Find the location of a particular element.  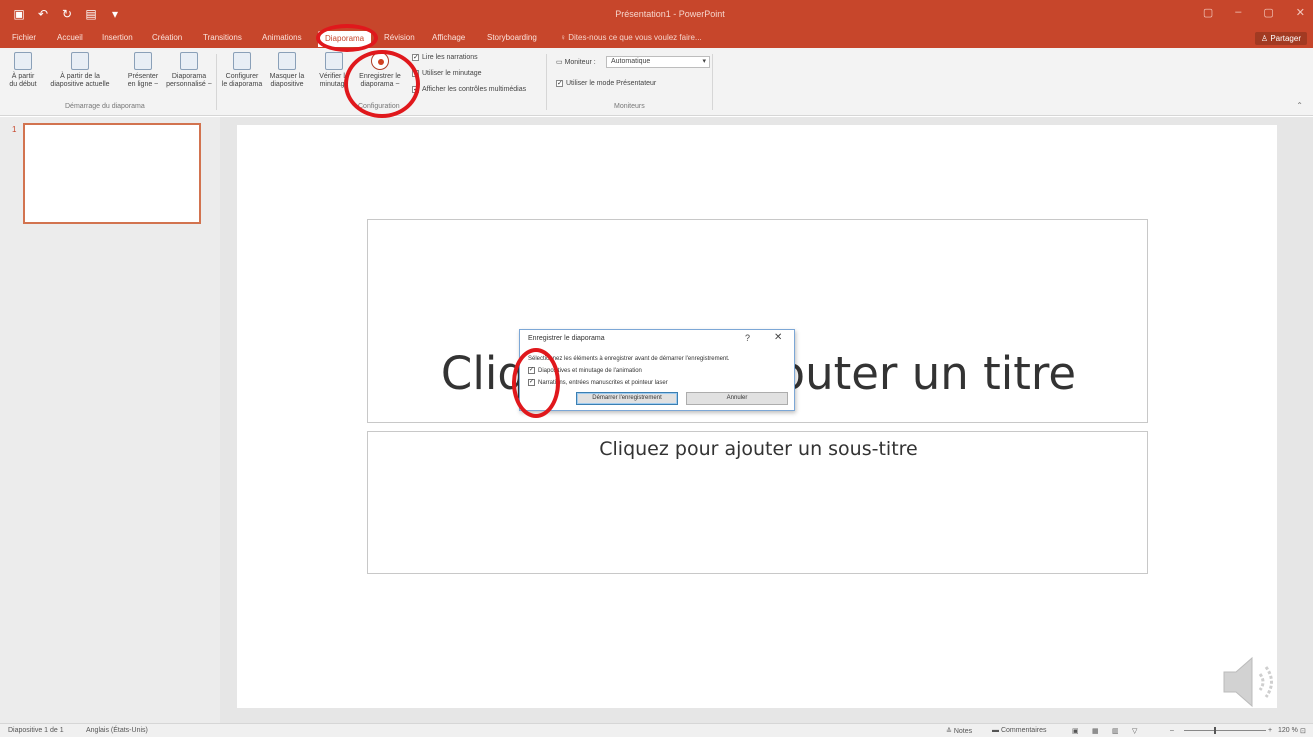

from-start-button: À partir du début is located at coordinates (23, 70).